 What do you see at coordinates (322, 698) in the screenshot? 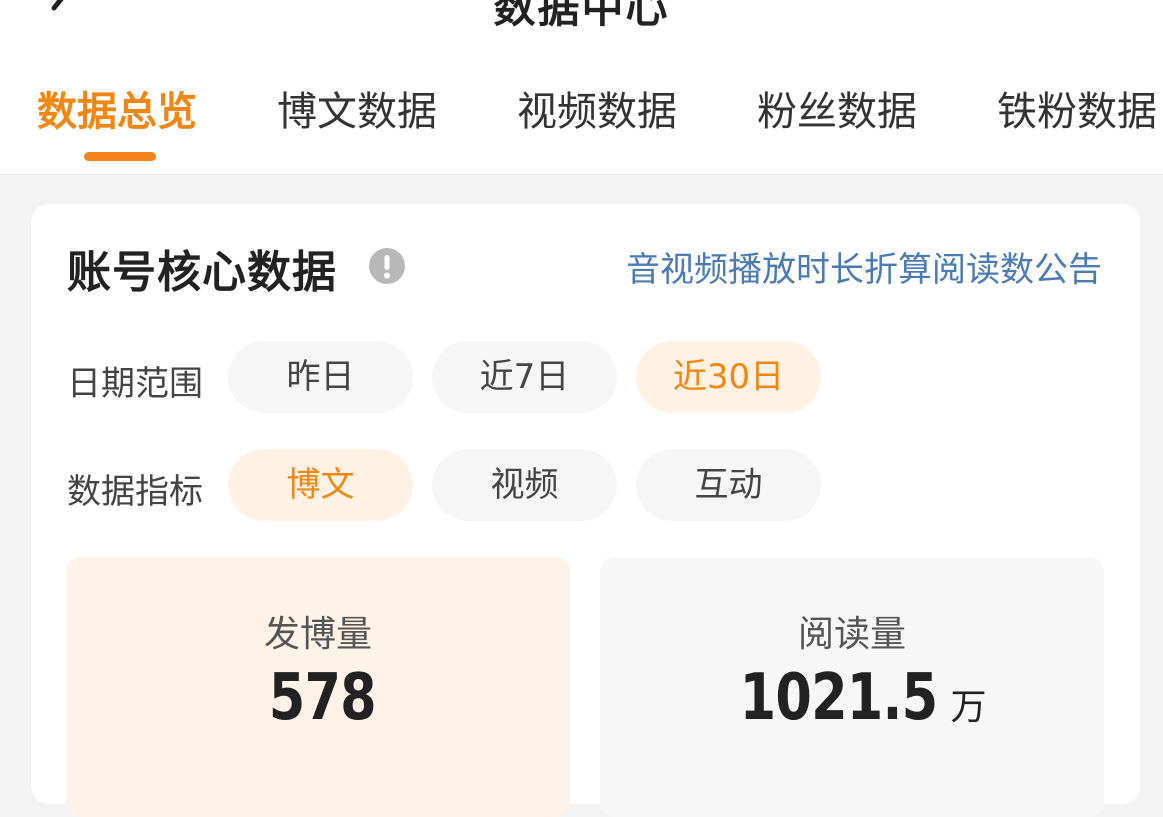
I see `stat-number: 578` at bounding box center [322, 698].